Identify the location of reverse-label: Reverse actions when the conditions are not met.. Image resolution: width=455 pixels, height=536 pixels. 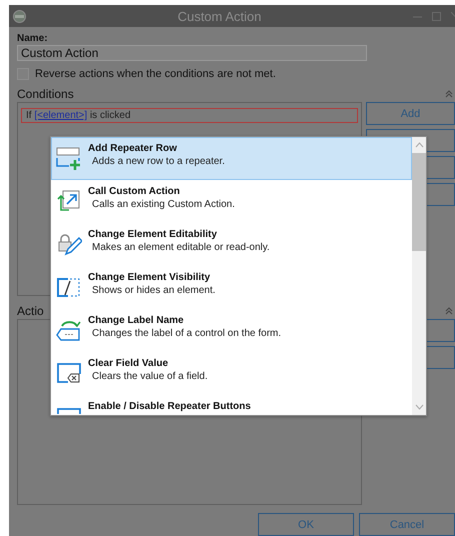
(155, 74).